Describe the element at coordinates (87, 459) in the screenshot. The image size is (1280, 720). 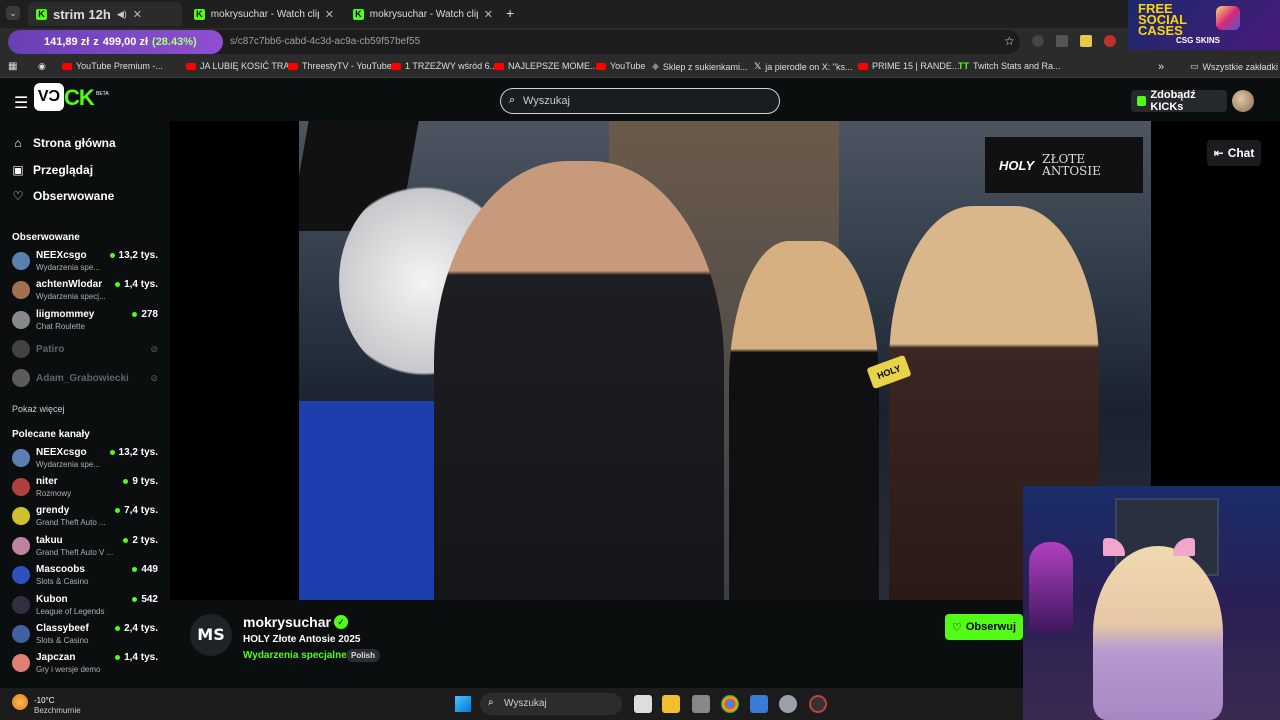
I see `recommended-channel: NEEXcsgo Wydarzenia spe... 13,2 tys.` at that location.